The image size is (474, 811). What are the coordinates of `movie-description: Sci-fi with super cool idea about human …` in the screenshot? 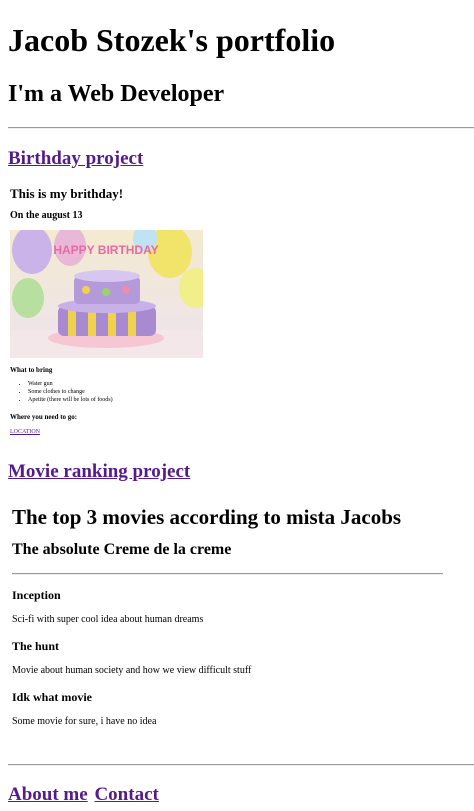 It's located at (108, 619).